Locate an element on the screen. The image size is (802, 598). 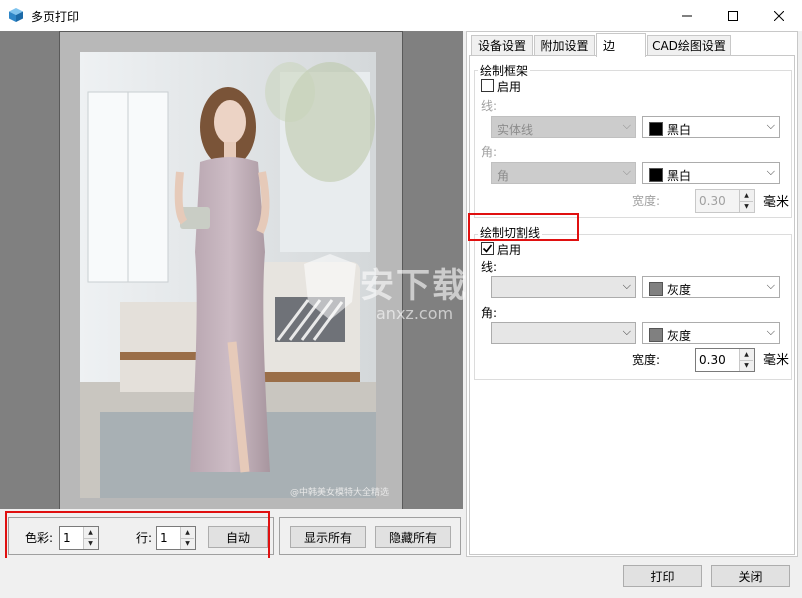
frame-enable-label: 启用 is located at coordinates (509, 87).